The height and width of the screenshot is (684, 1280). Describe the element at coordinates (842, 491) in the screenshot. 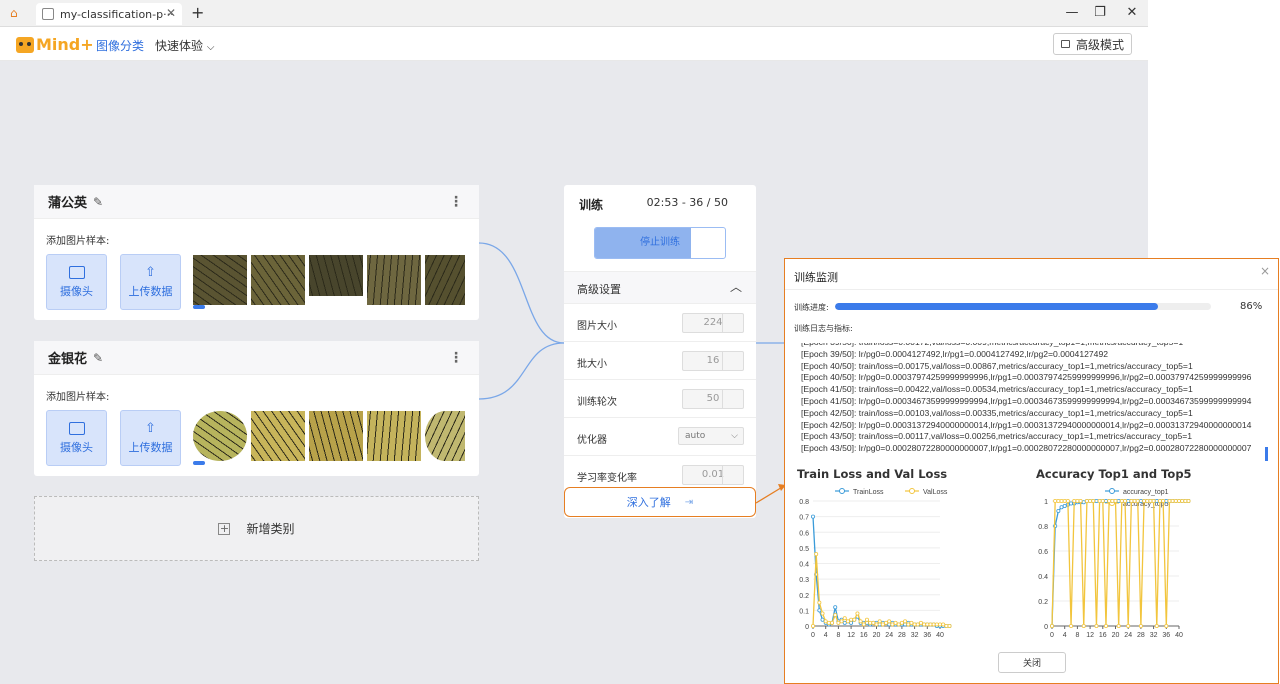

I see `legend-marker` at that location.